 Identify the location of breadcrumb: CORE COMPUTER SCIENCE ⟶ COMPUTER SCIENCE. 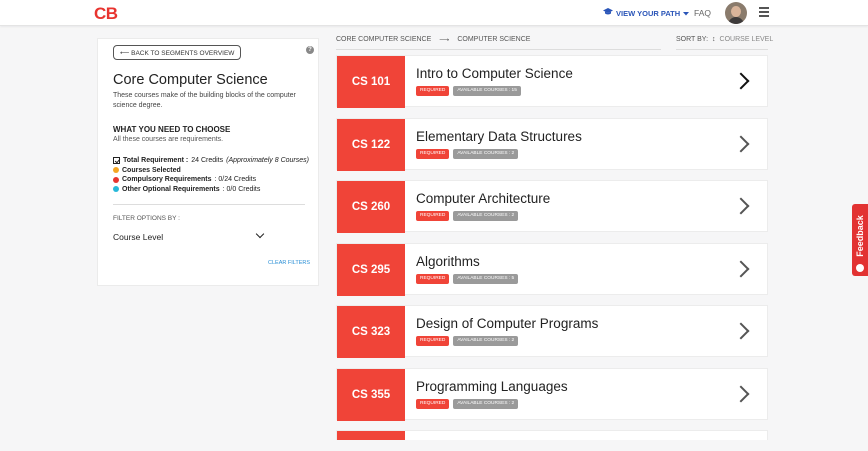
(498, 43).